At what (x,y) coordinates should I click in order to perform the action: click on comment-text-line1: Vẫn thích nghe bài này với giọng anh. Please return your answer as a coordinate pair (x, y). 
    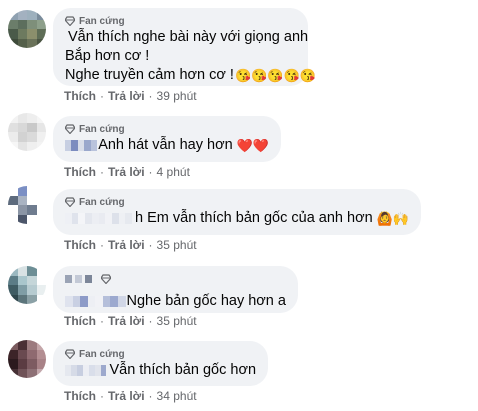
    Looking at the image, I should click on (188, 37).